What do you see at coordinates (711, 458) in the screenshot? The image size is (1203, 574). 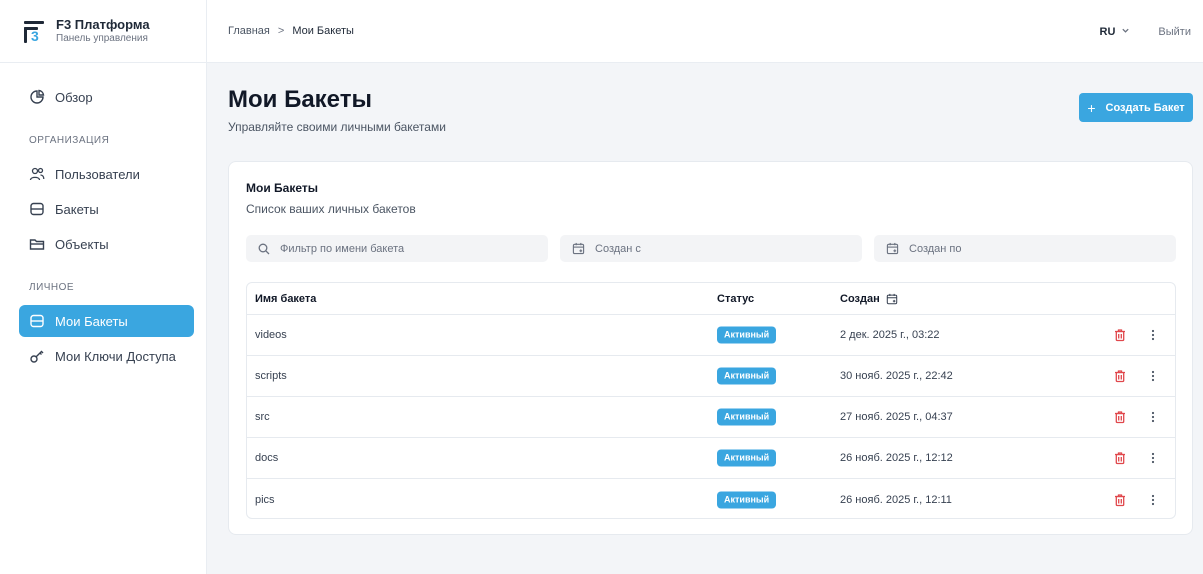 I see `table-row: docs Активный 26 нояб. 2025 г., 12:12` at bounding box center [711, 458].